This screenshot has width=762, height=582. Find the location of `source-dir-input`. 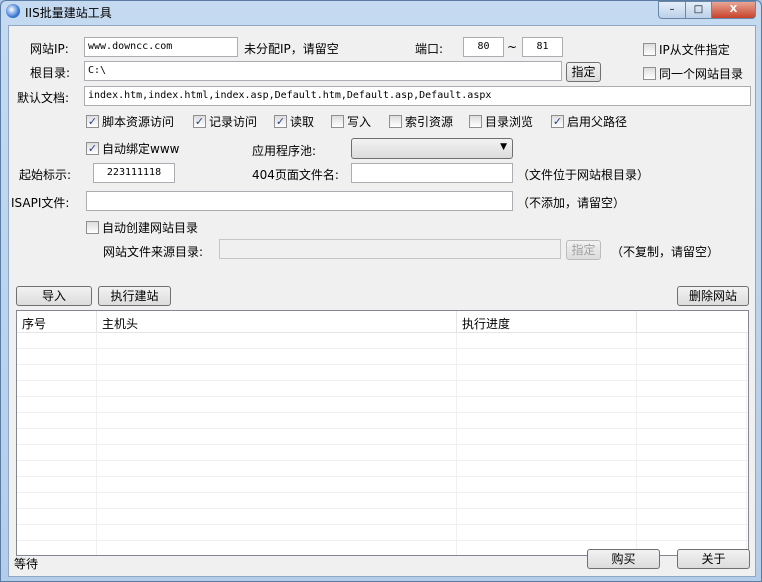

source-dir-input is located at coordinates (390, 249).